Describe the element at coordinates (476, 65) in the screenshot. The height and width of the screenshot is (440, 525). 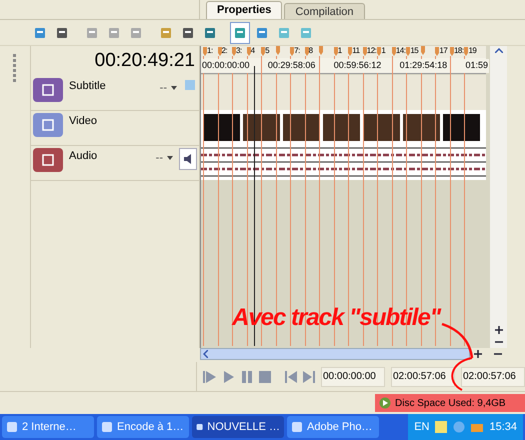
I see `ruler-timecode: 01:59` at that location.